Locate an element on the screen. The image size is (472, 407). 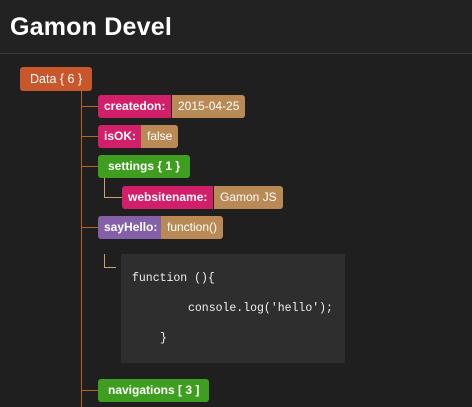
sayhello-key: sayHello: is located at coordinates (131, 227).